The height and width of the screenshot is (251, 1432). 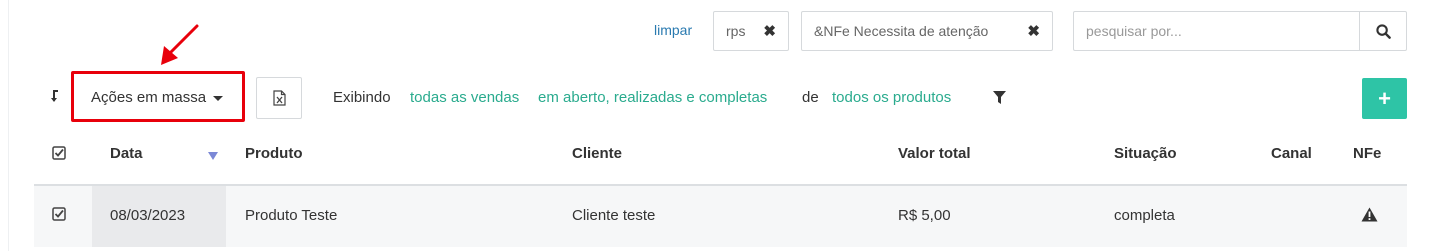 What do you see at coordinates (1369, 214) in the screenshot?
I see `warning-icon` at bounding box center [1369, 214].